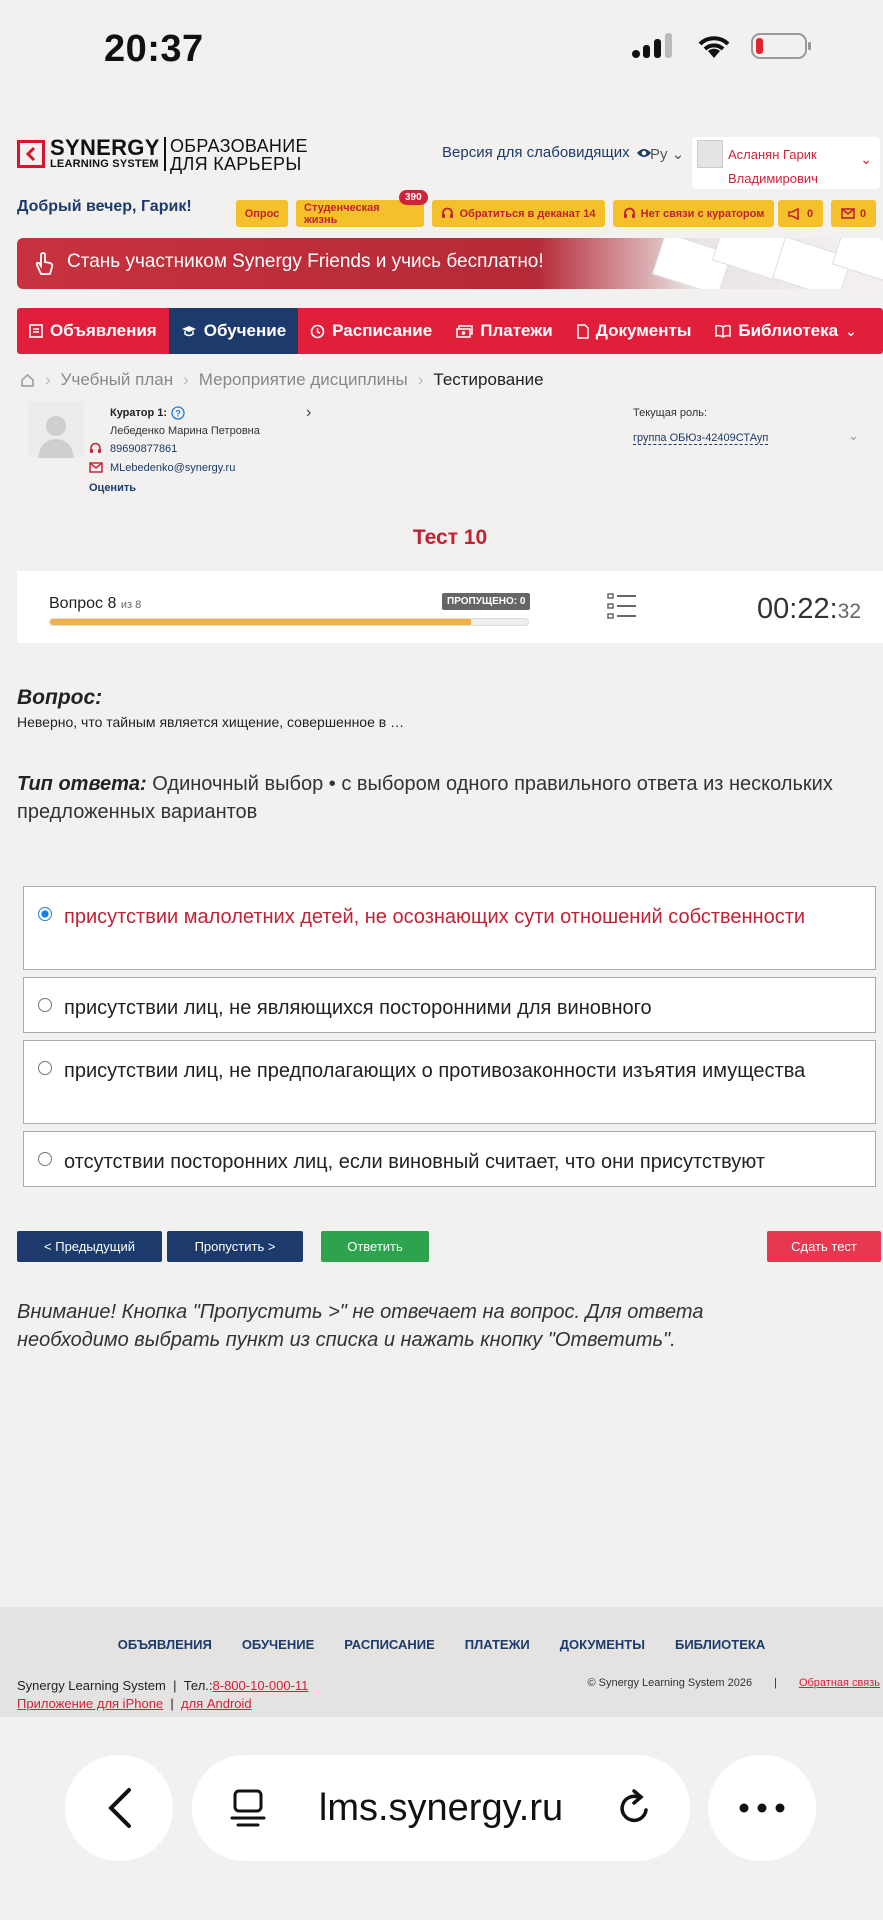 Image resolution: width=883 pixels, height=1920 pixels. Describe the element at coordinates (60, 697) in the screenshot. I see `question-heading: Вопрос:` at that location.